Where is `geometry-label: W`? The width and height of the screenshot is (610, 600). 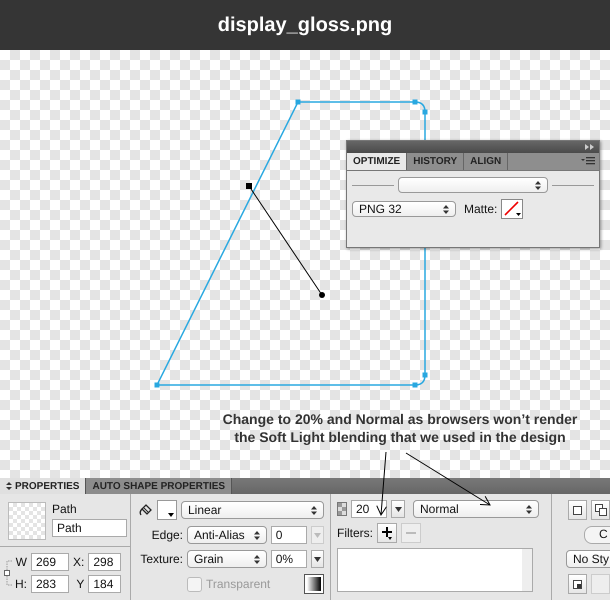 geometry-label: W is located at coordinates (21, 562).